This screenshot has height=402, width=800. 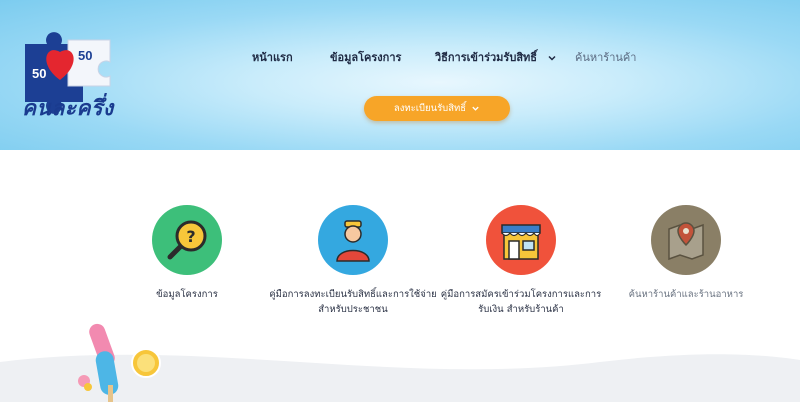 What do you see at coordinates (686, 294) in the screenshot?
I see `feature-label: ค้นหาร้านค้าและร้านอาหาร` at bounding box center [686, 294].